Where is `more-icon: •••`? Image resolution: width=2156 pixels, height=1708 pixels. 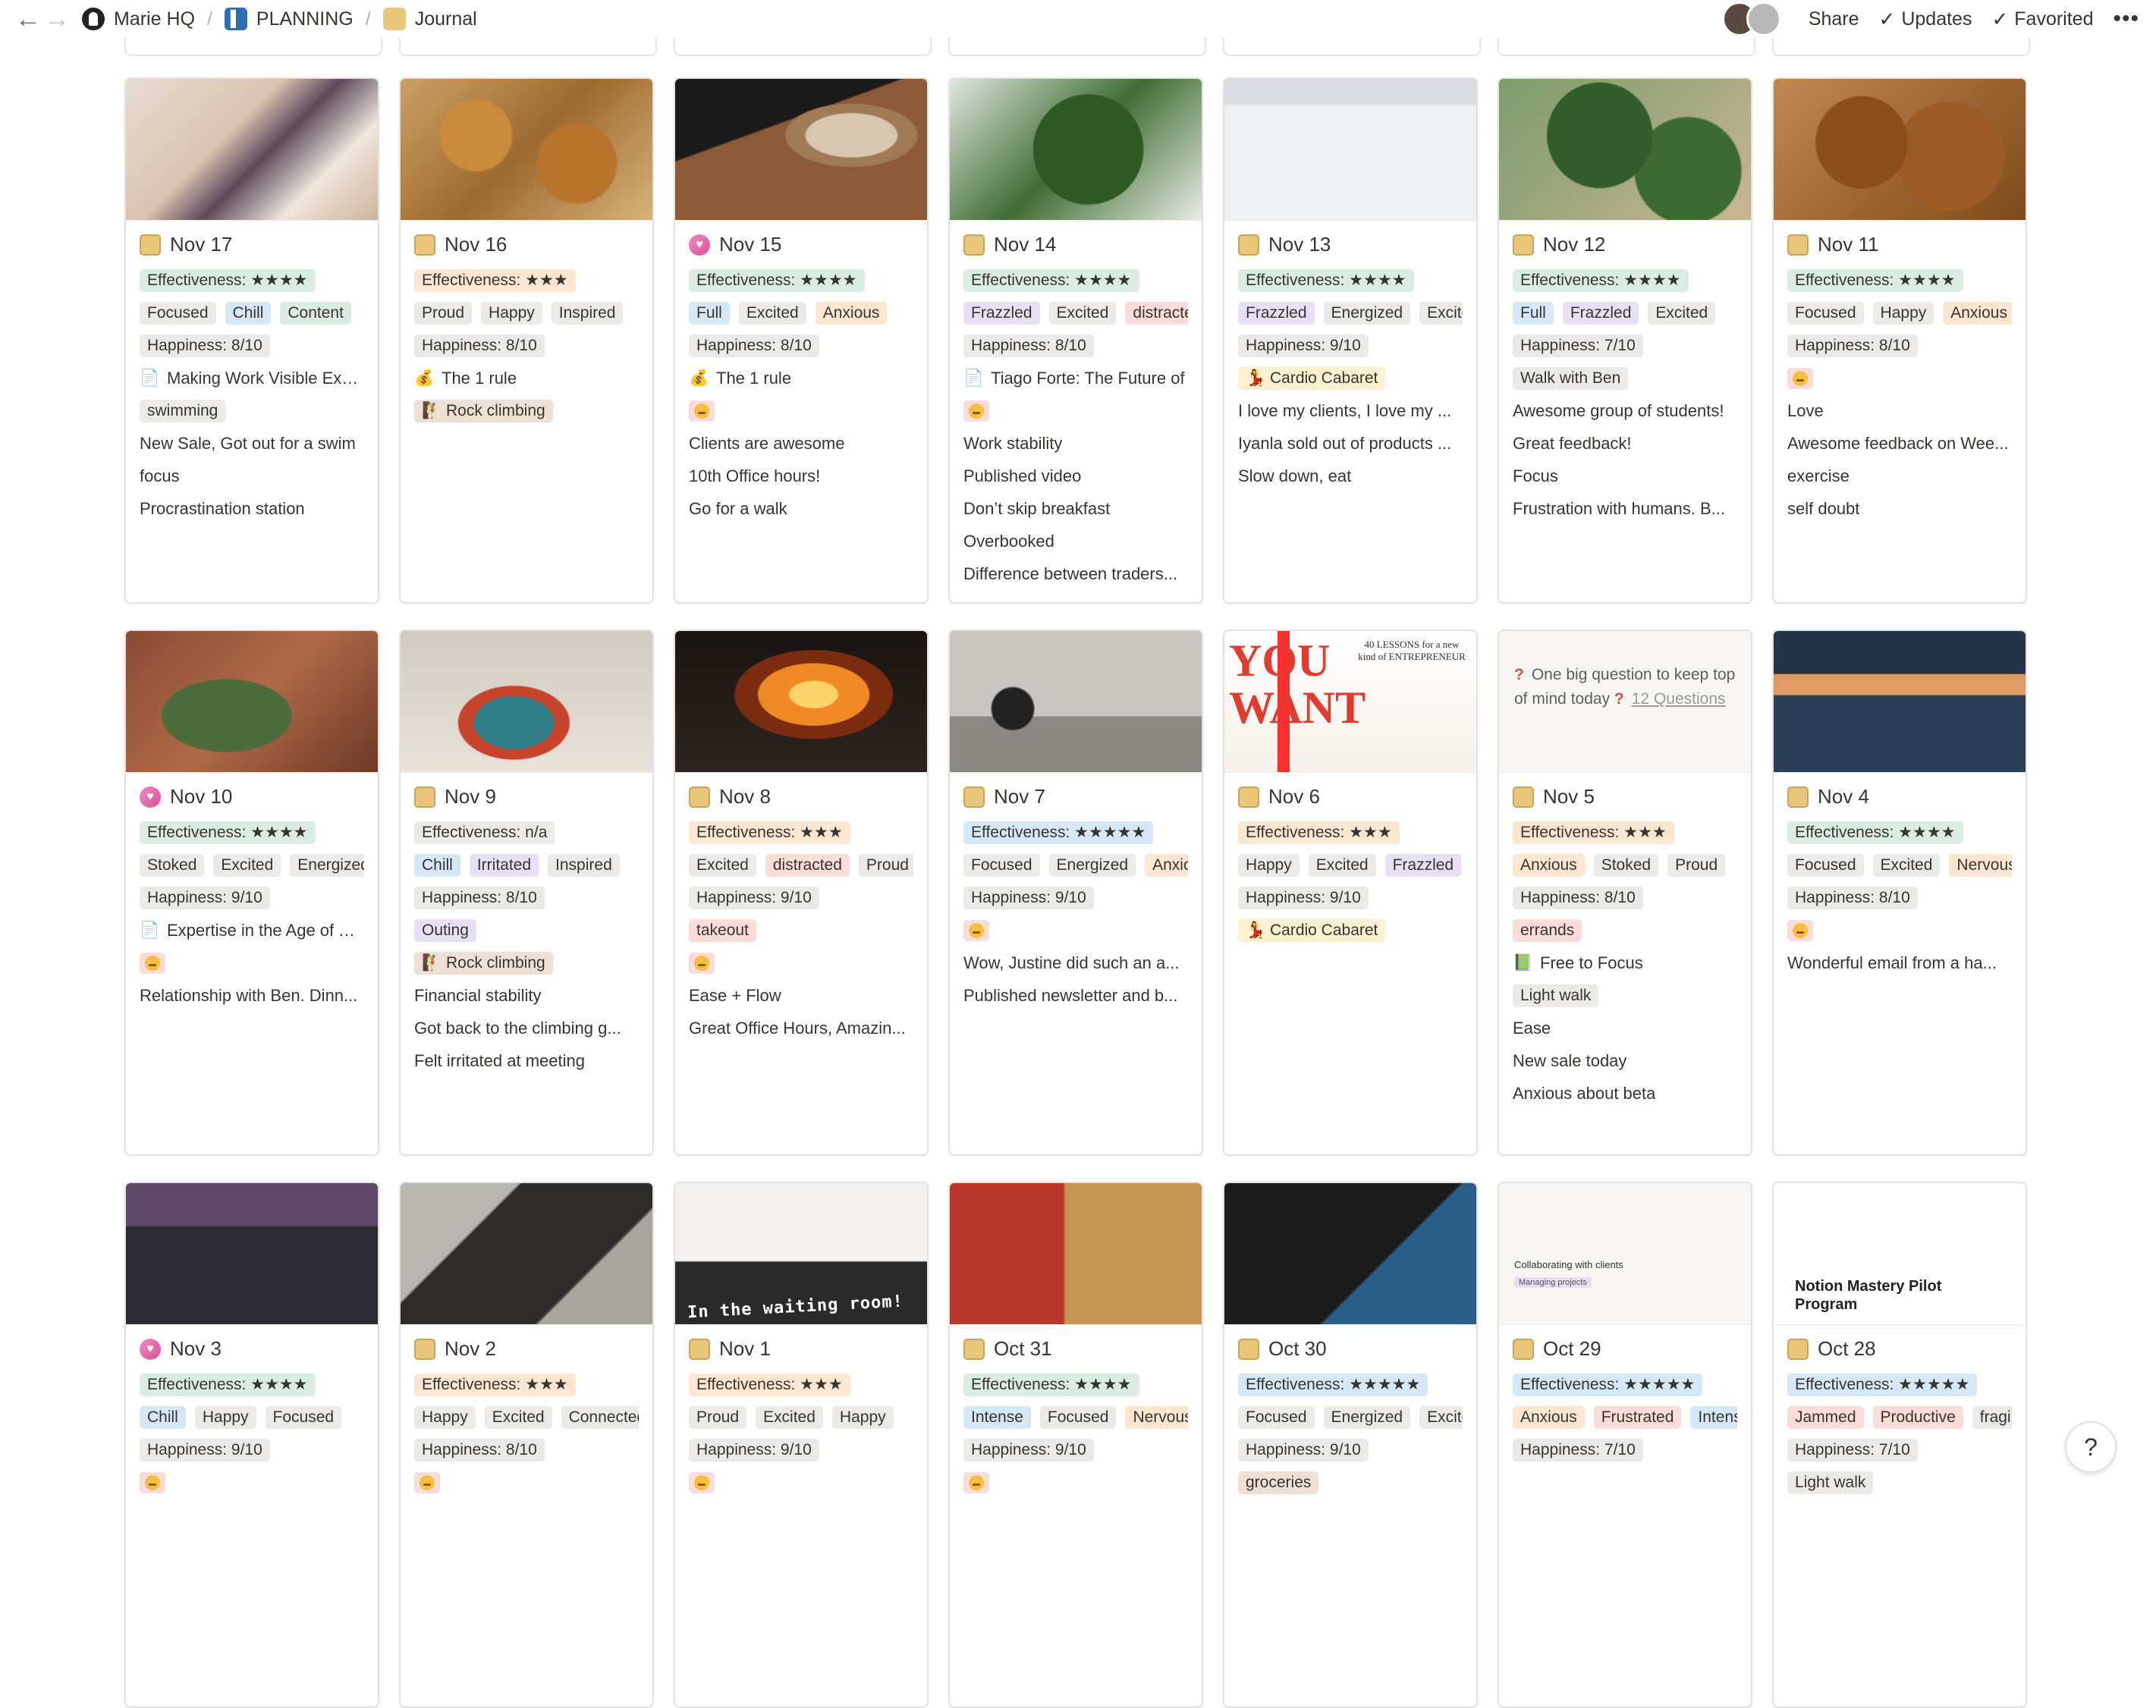 more-icon: ••• is located at coordinates (2126, 19).